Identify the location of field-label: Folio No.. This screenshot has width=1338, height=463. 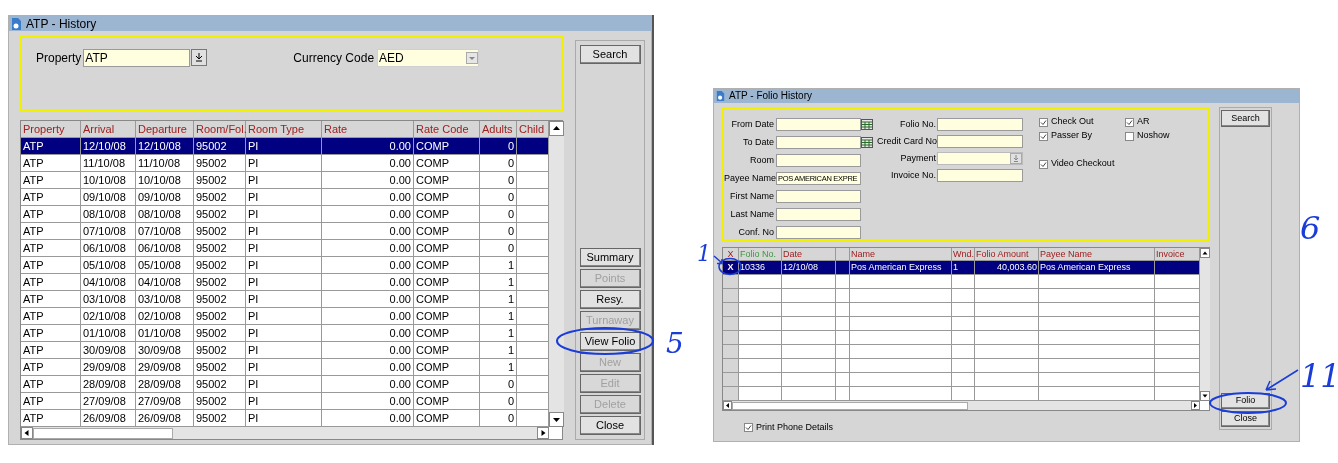
(918, 124).